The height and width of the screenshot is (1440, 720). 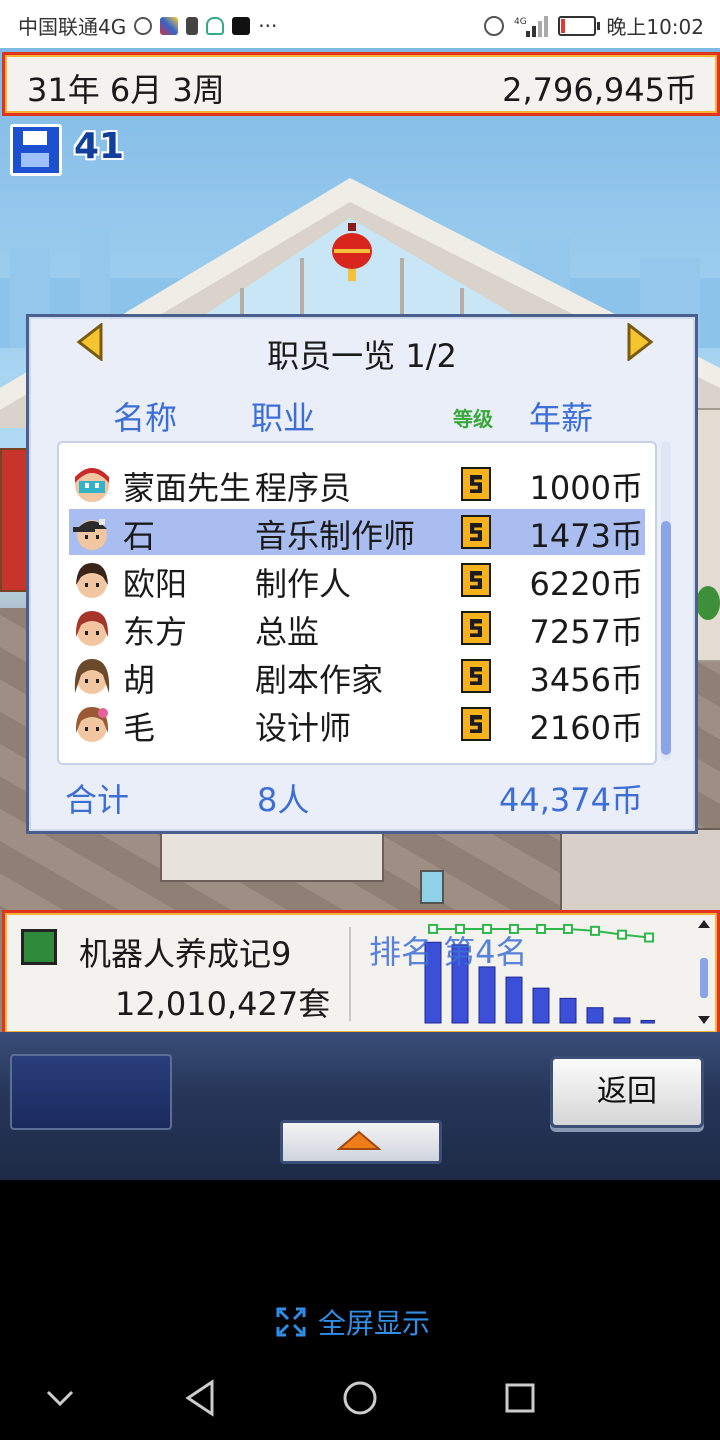 What do you see at coordinates (586, 584) in the screenshot?
I see `staff-salary: 6220币` at bounding box center [586, 584].